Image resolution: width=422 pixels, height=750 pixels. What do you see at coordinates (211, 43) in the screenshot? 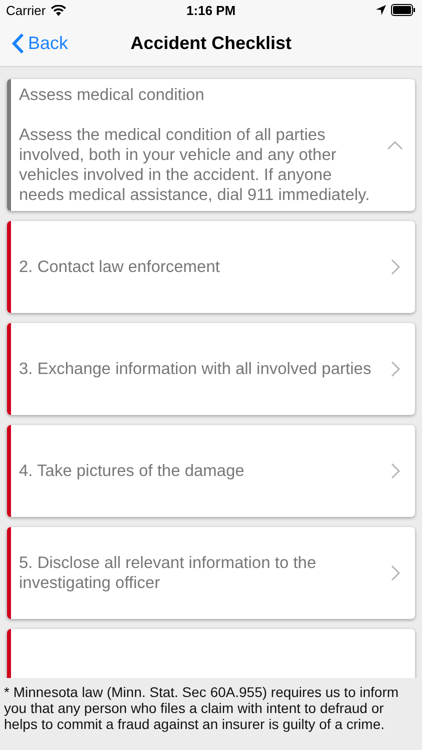
I see `screen-title: Accident Checklist` at bounding box center [211, 43].